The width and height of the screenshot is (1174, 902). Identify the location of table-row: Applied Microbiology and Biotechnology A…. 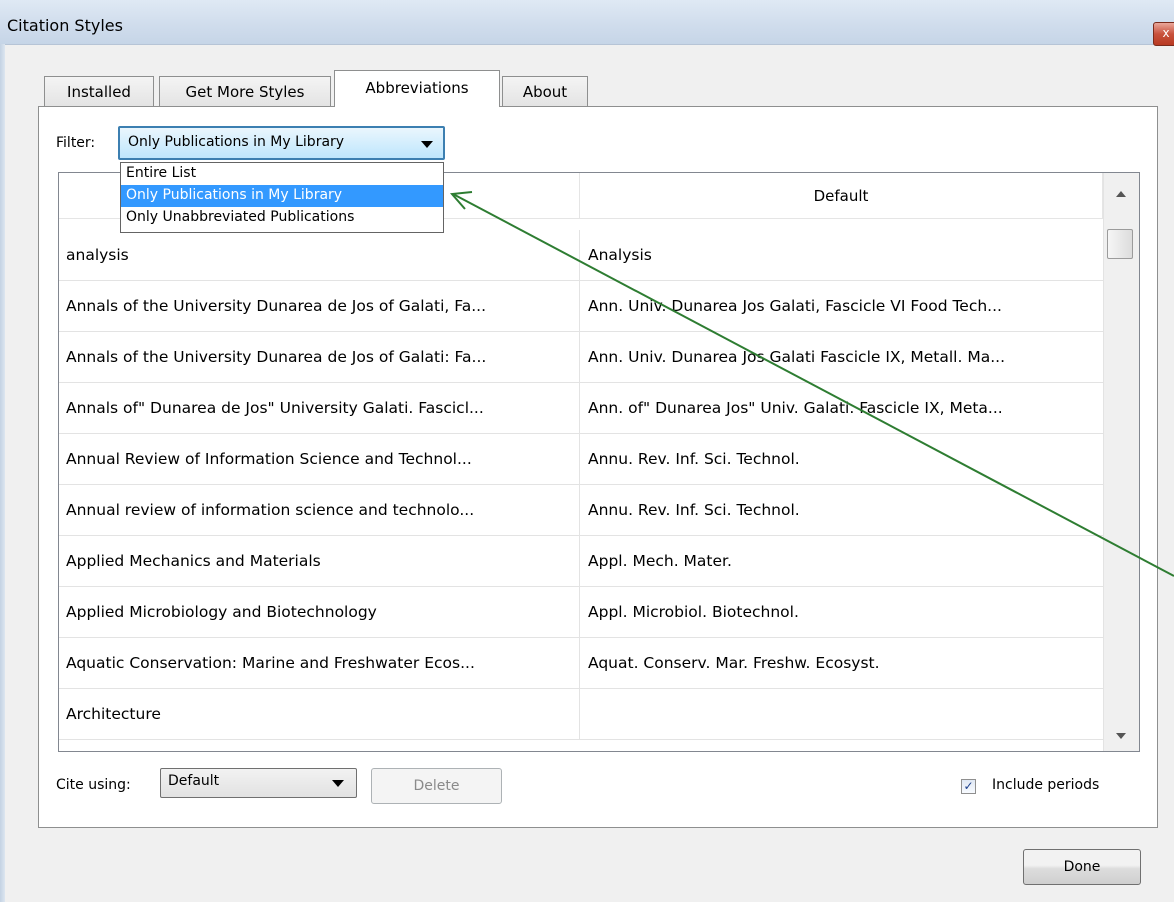
(581, 612).